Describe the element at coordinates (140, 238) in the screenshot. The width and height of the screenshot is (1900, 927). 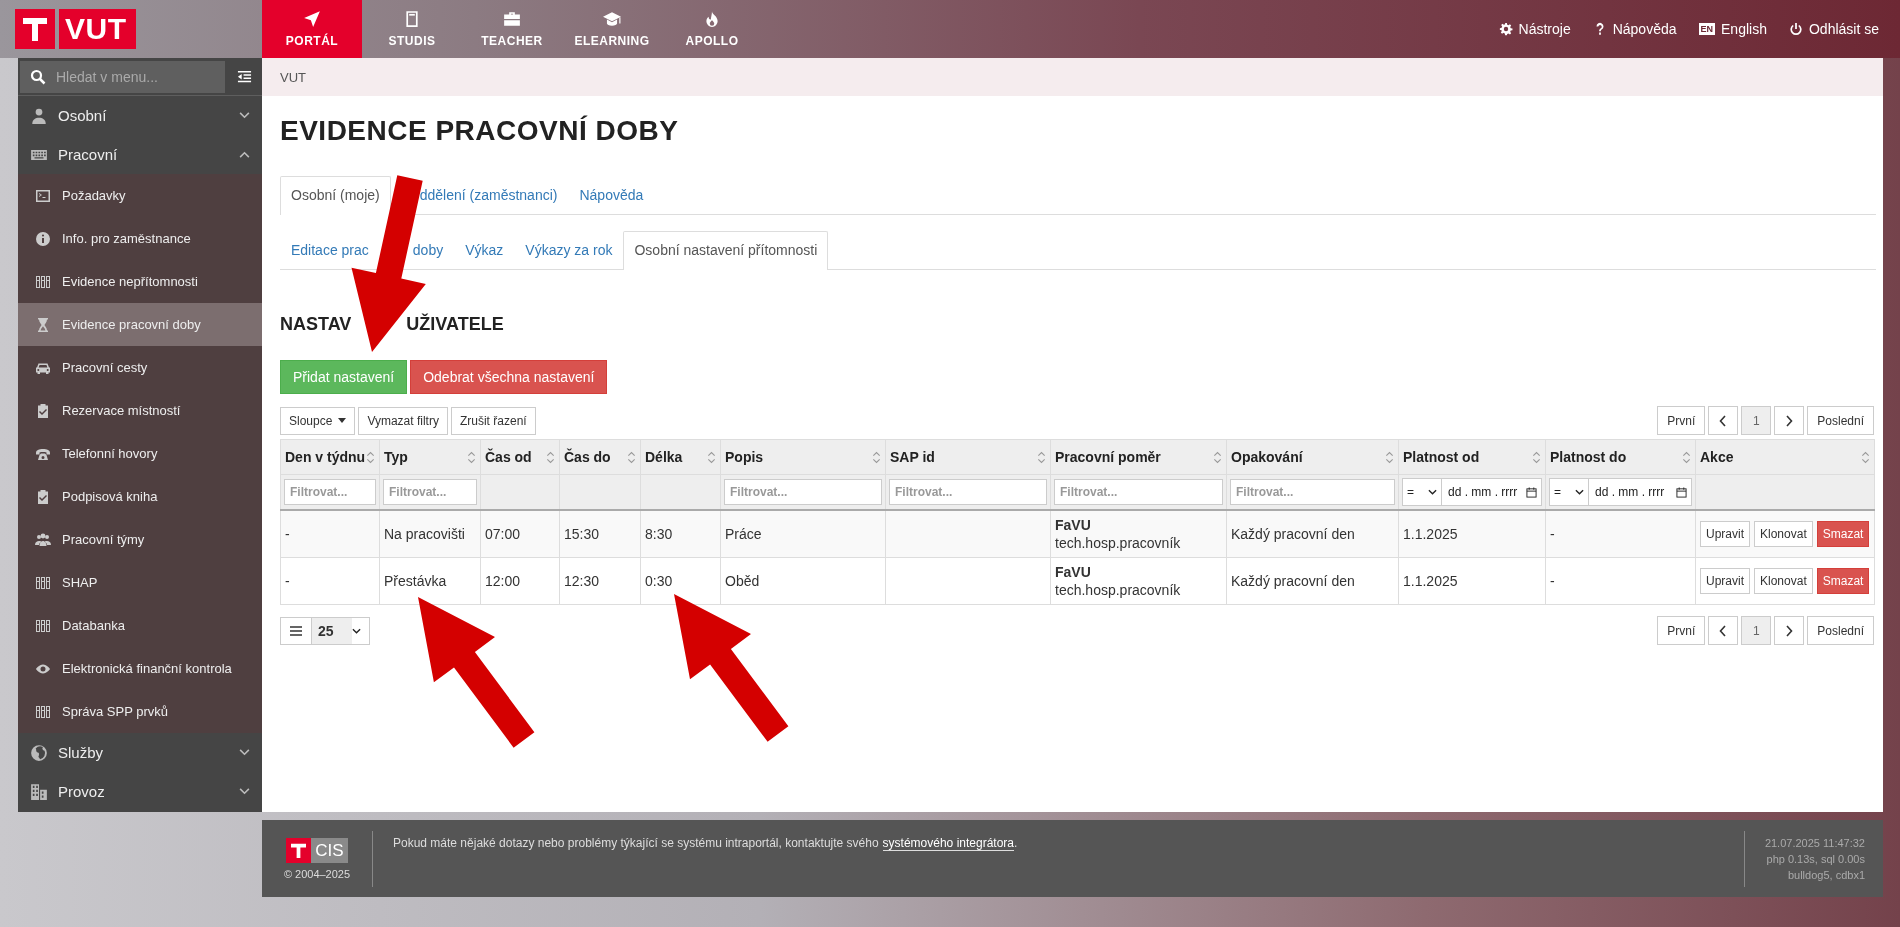
I see `menu-item: Info. pro zaměstnance` at that location.